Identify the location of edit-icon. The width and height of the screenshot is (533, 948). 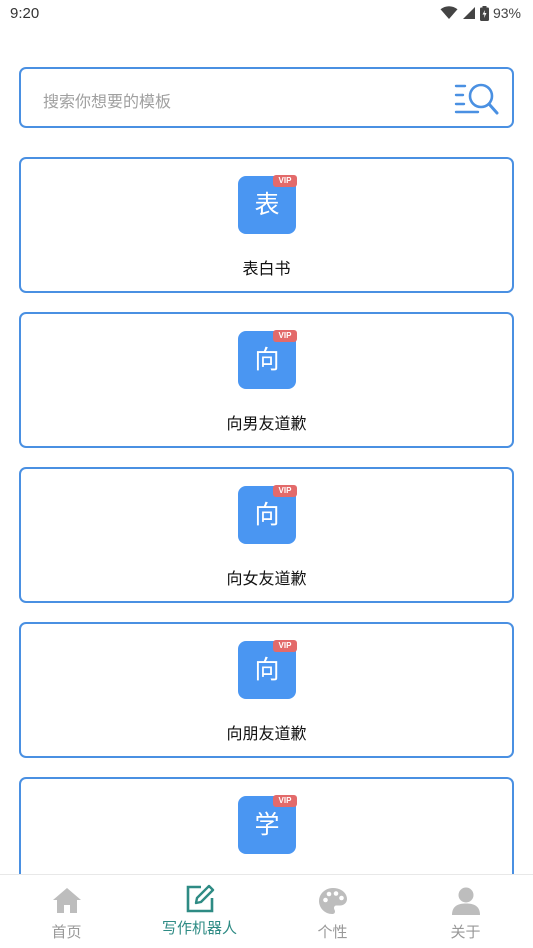
(200, 898).